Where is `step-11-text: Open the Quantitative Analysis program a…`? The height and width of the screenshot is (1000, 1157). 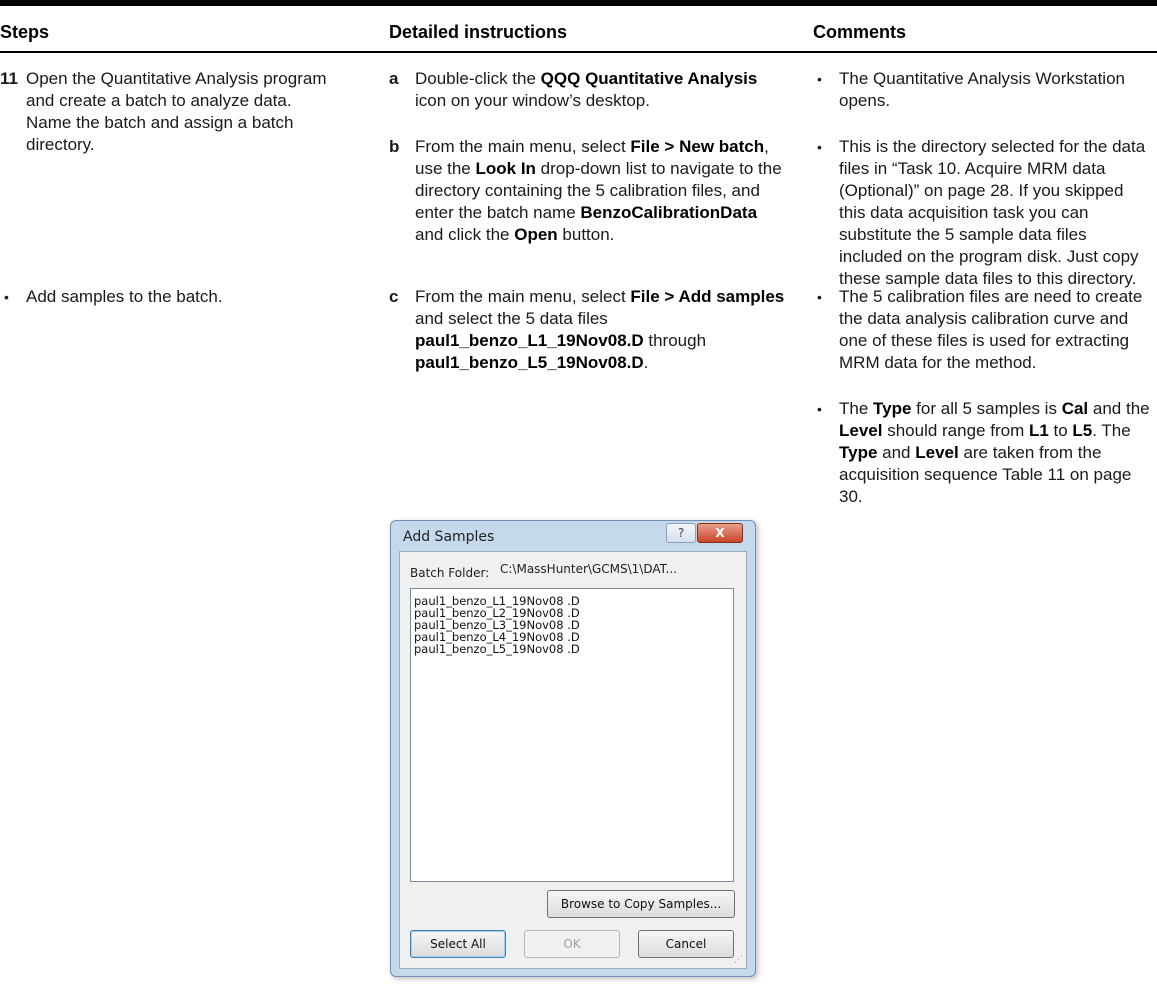
step-11-text: Open the Quantitative Analysis program a… is located at coordinates (176, 89).